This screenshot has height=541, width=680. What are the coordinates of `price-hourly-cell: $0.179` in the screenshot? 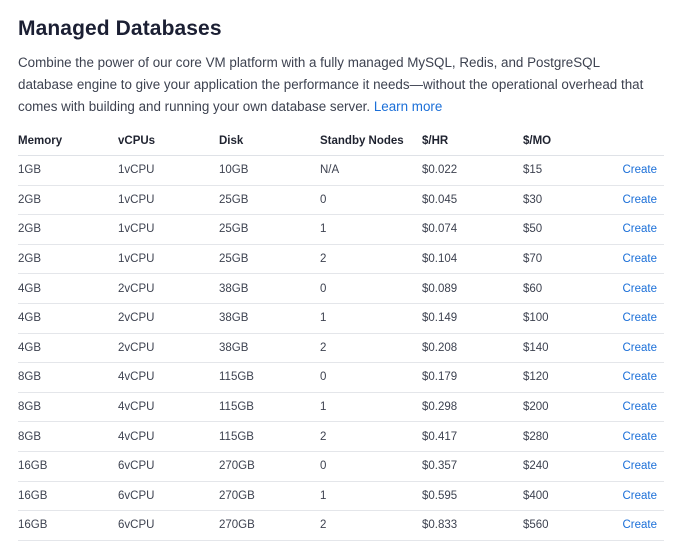 It's located at (472, 377).